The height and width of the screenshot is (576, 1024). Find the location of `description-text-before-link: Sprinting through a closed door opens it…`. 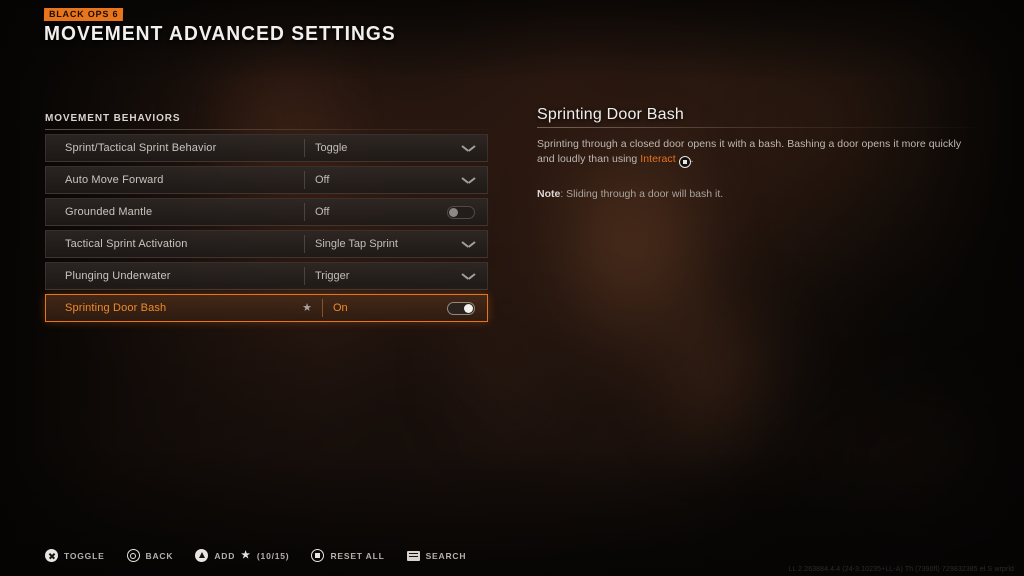

description-text-before-link: Sprinting through a closed door opens it… is located at coordinates (749, 151).